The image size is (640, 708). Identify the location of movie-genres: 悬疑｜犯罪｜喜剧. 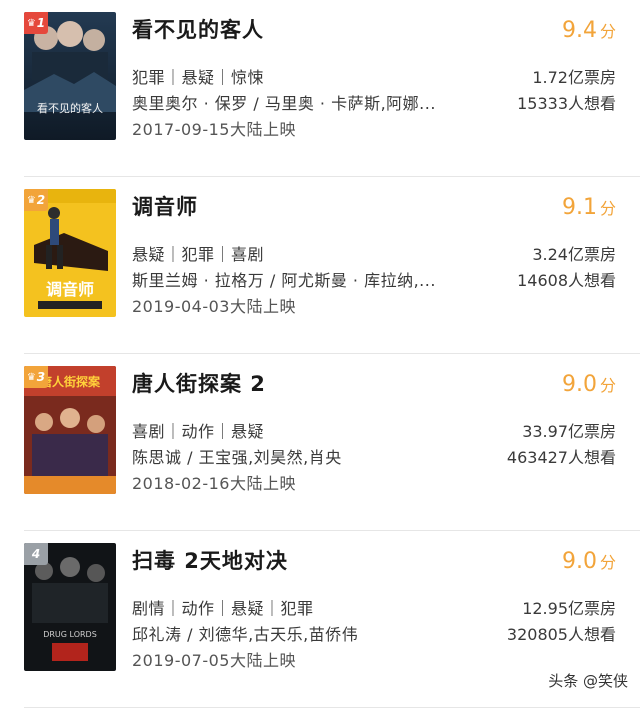
(198, 254).